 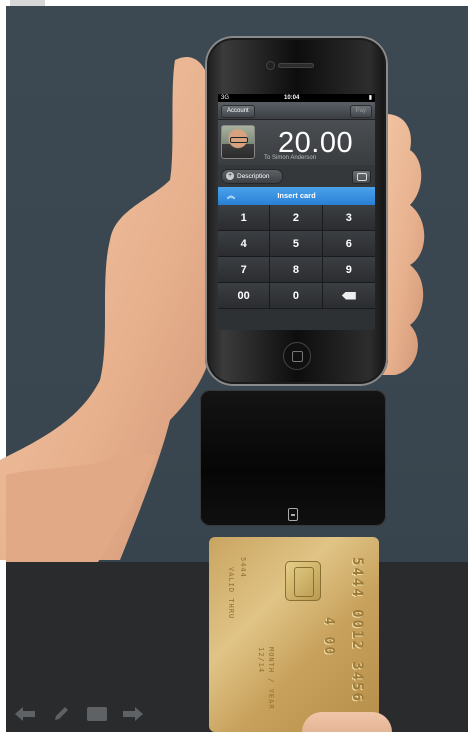 What do you see at coordinates (270, 65) in the screenshot?
I see `front-camera` at bounding box center [270, 65].